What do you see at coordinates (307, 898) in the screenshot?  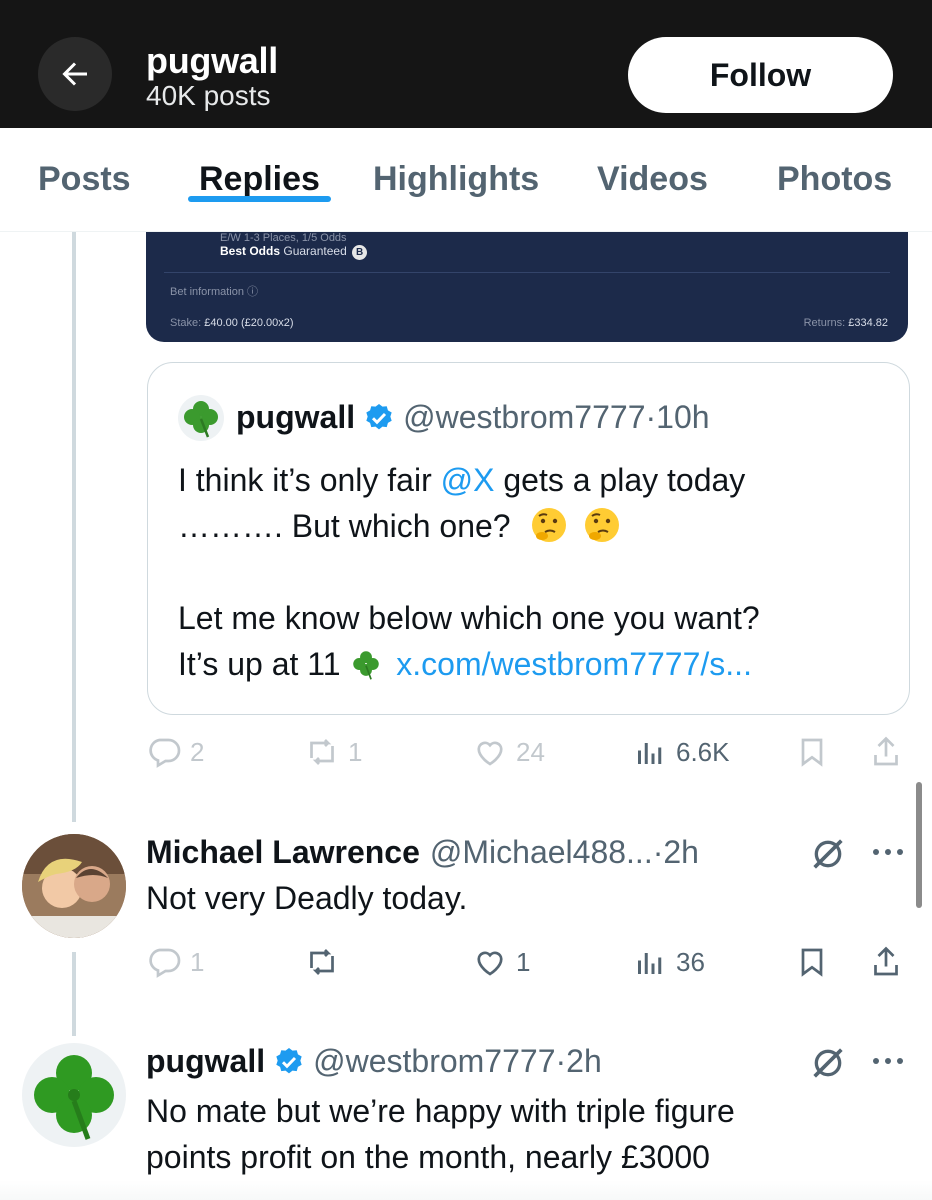 I see `reply-text: Not very Deadly today.` at bounding box center [307, 898].